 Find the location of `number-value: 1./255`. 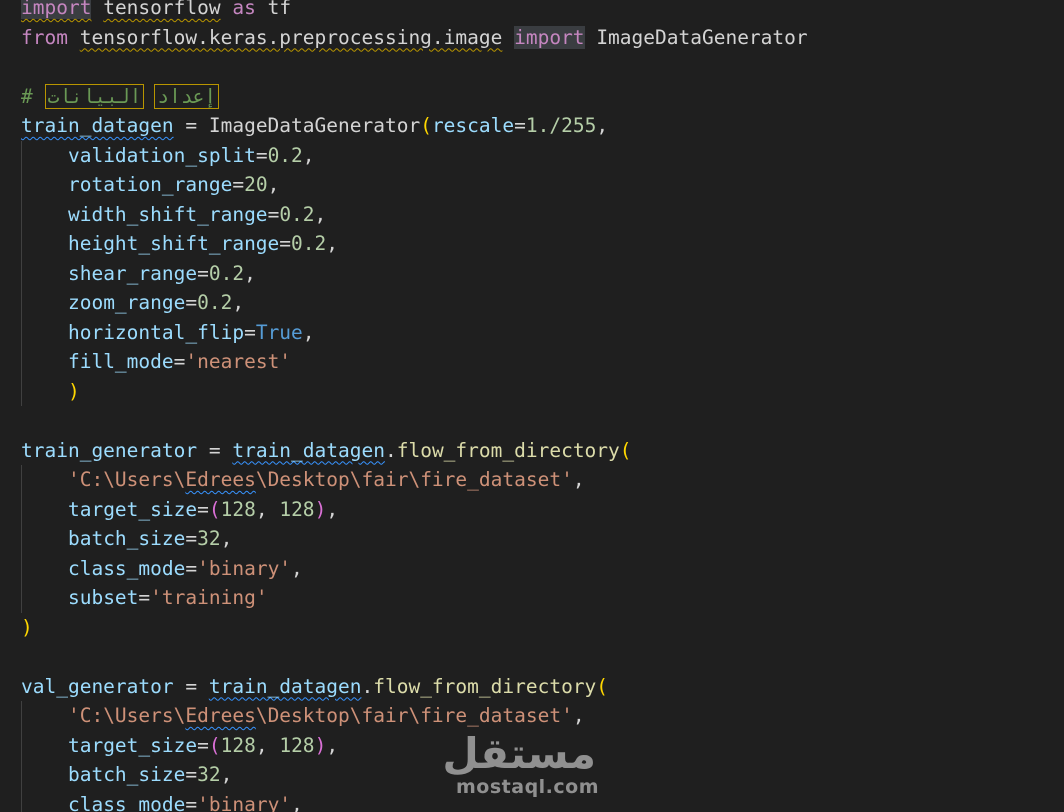

number-value: 1./255 is located at coordinates (561, 125).